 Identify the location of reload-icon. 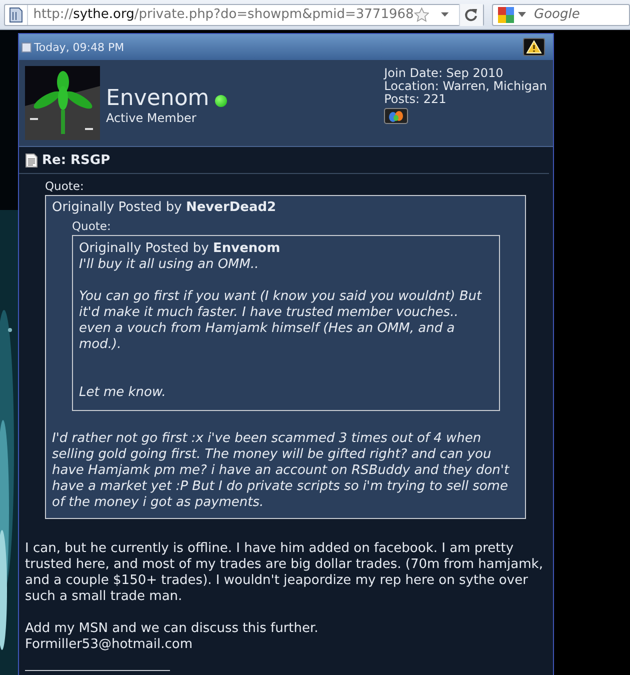
(471, 15).